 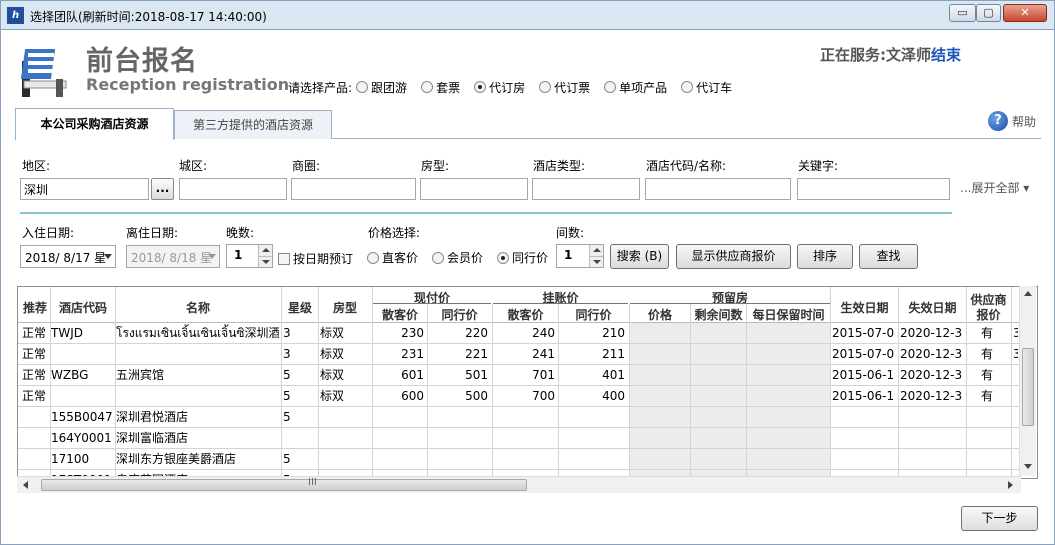 What do you see at coordinates (718, 189) in the screenshot?
I see `hotel-code-input` at bounding box center [718, 189].